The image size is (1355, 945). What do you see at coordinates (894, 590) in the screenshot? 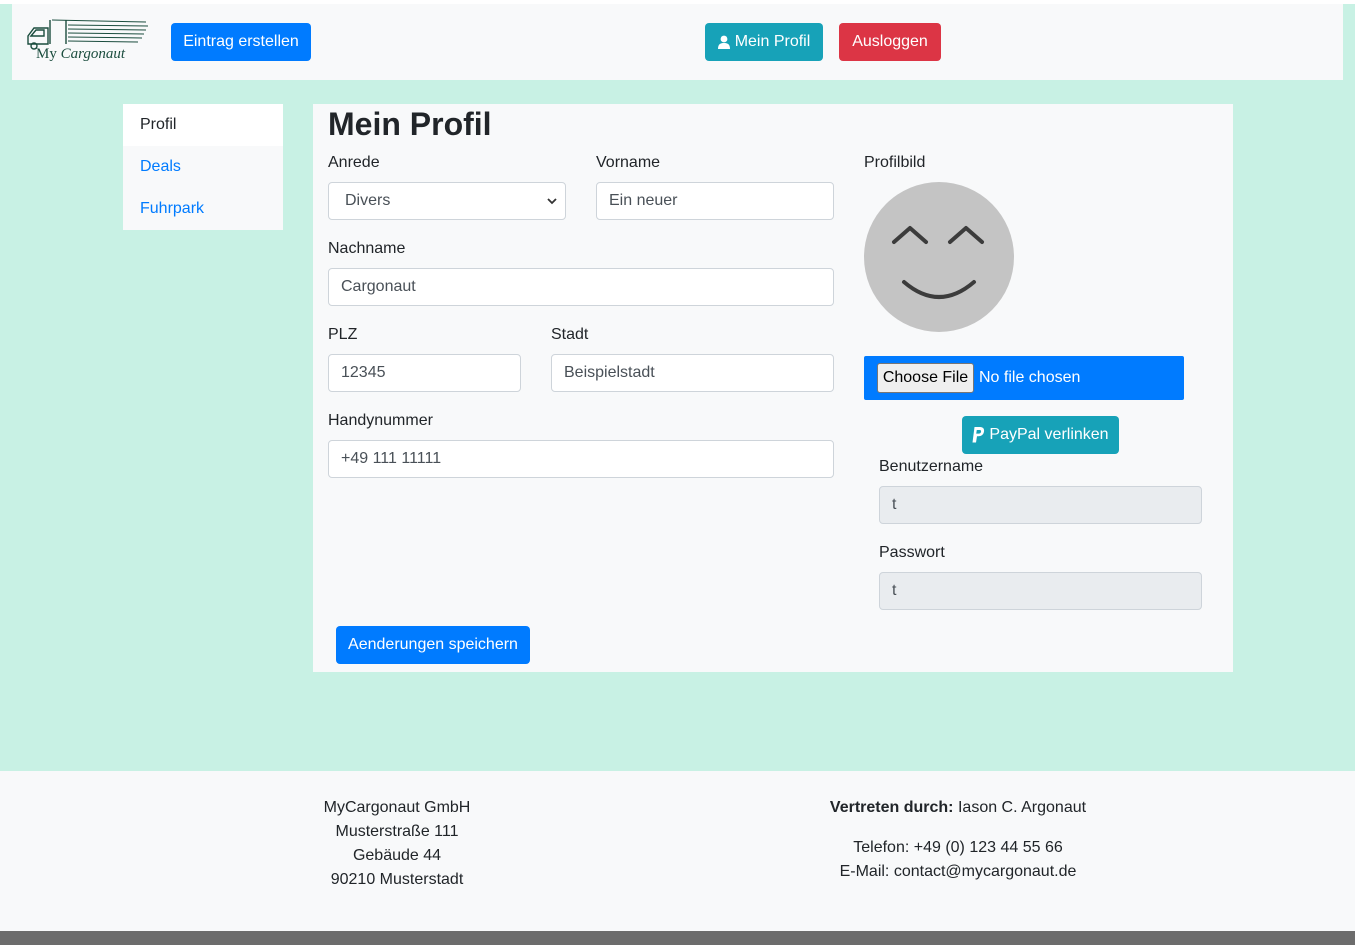
I see `passwort-value: t` at bounding box center [894, 590].